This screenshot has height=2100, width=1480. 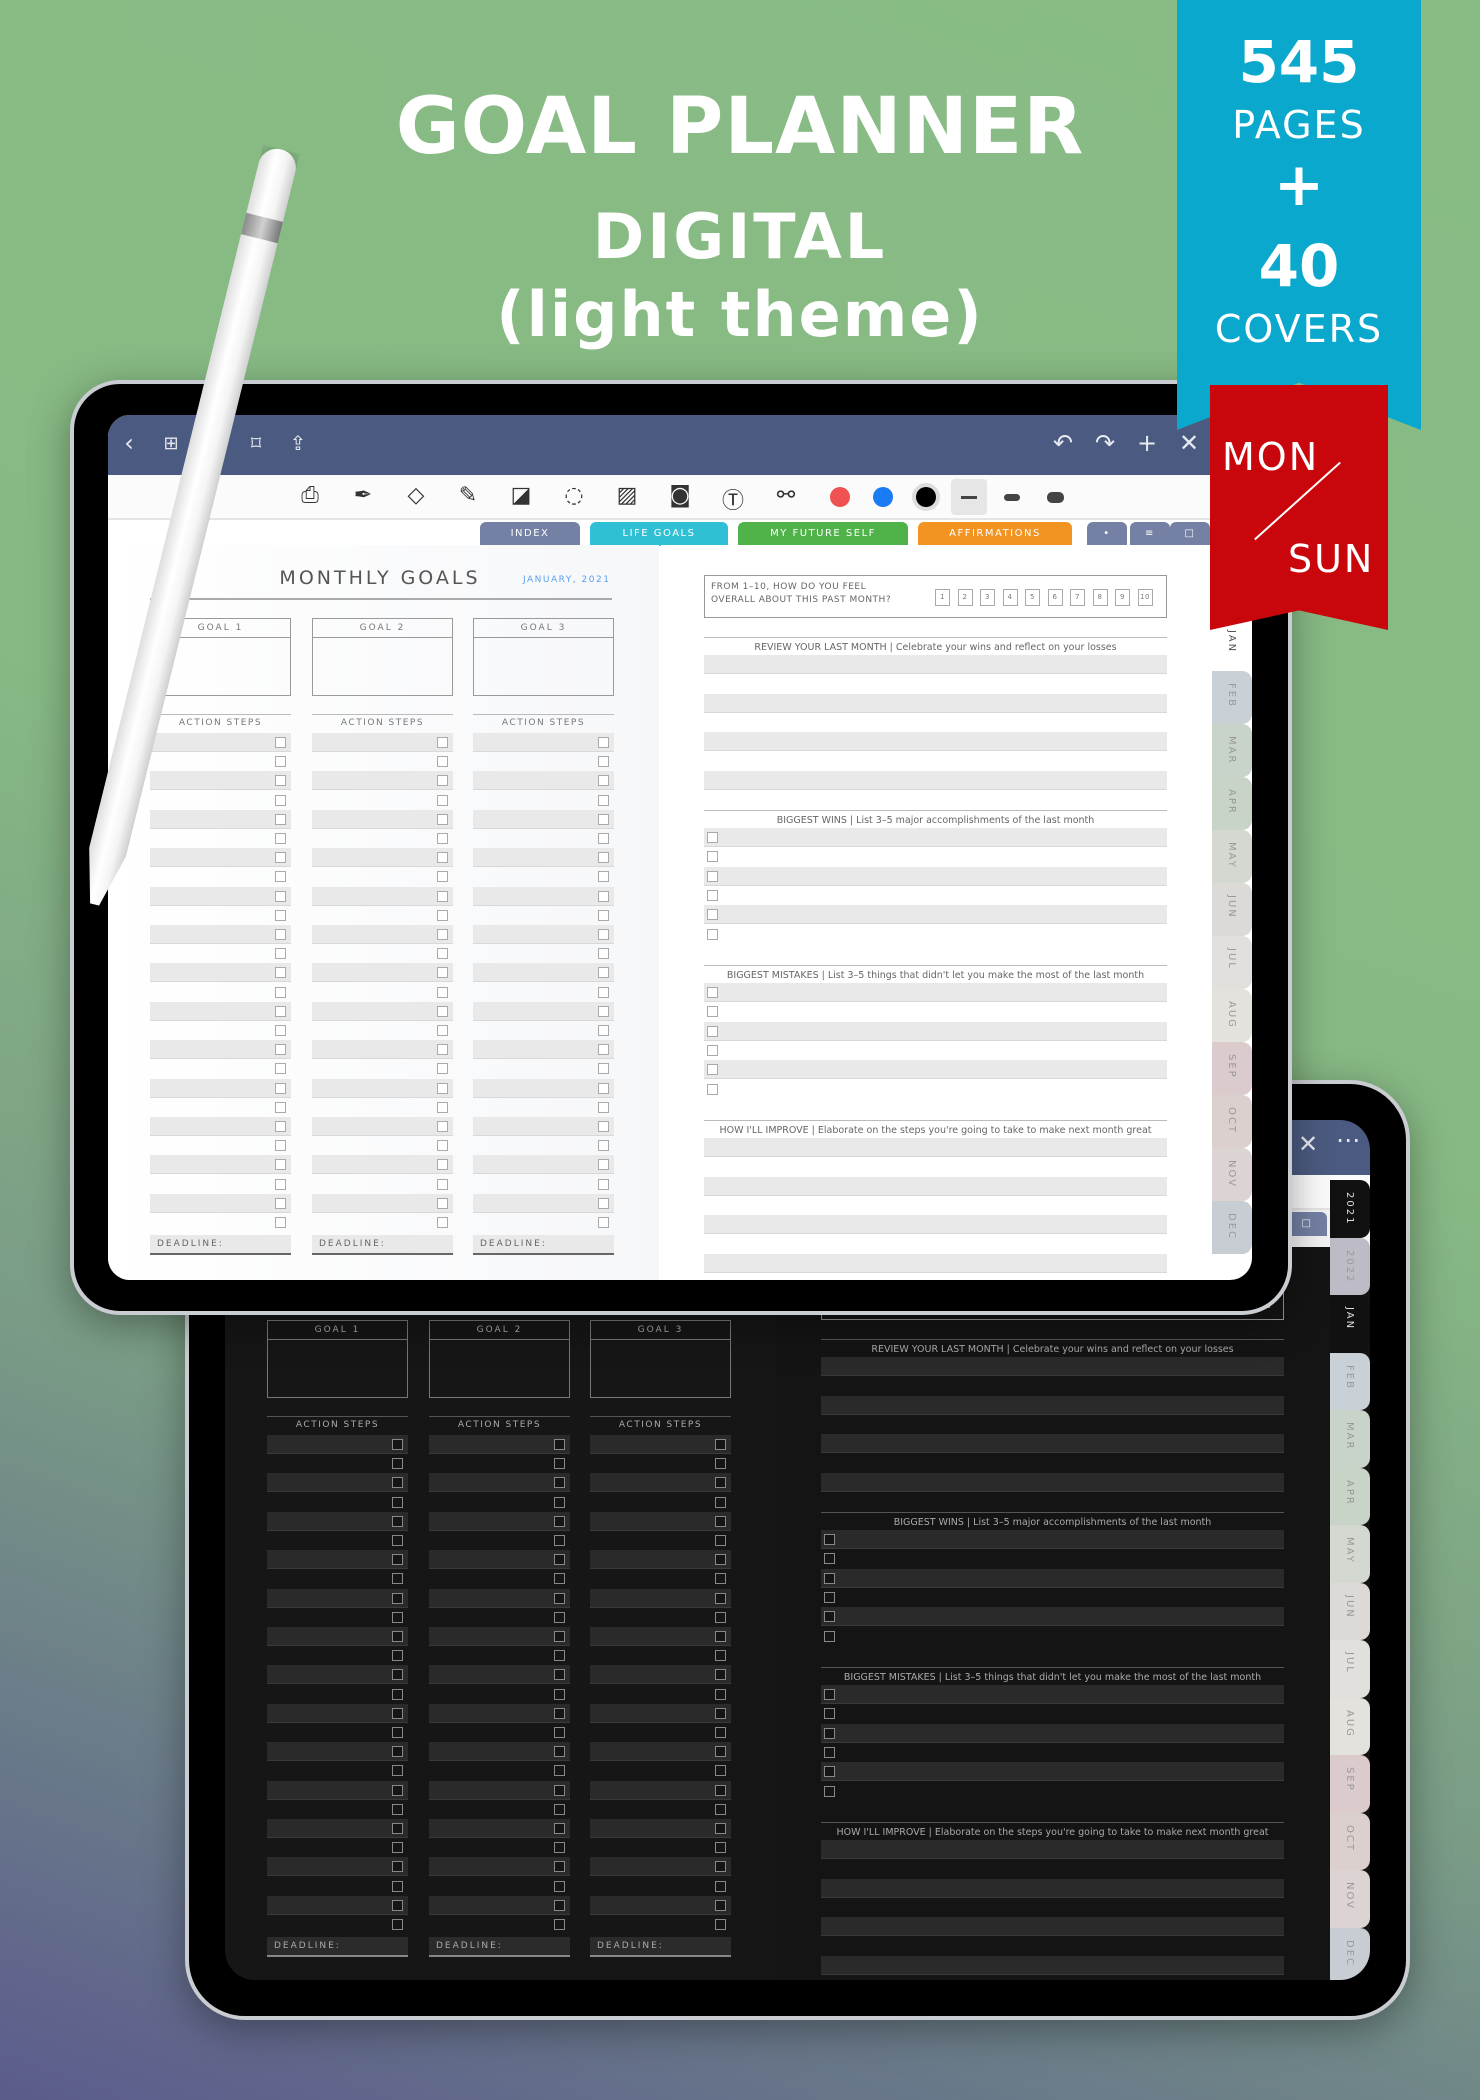 What do you see at coordinates (660, 1947) in the screenshot?
I see `deadline-field: DEADLINE:` at bounding box center [660, 1947].